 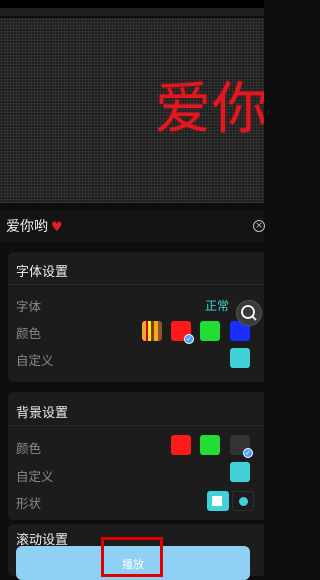 I want to click on font-value: 正常, so click(x=217, y=305).